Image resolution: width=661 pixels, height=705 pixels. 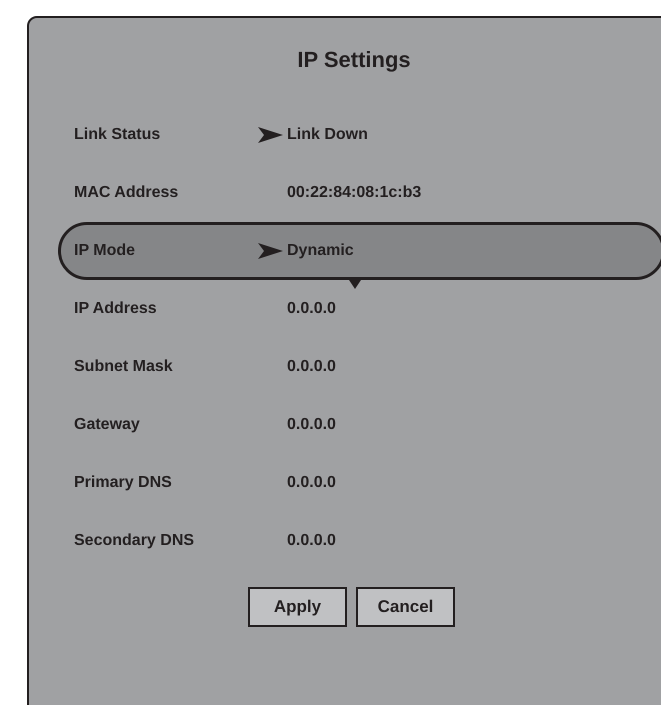 What do you see at coordinates (124, 367) in the screenshot?
I see `setting-label: Subnet Mask` at bounding box center [124, 367].